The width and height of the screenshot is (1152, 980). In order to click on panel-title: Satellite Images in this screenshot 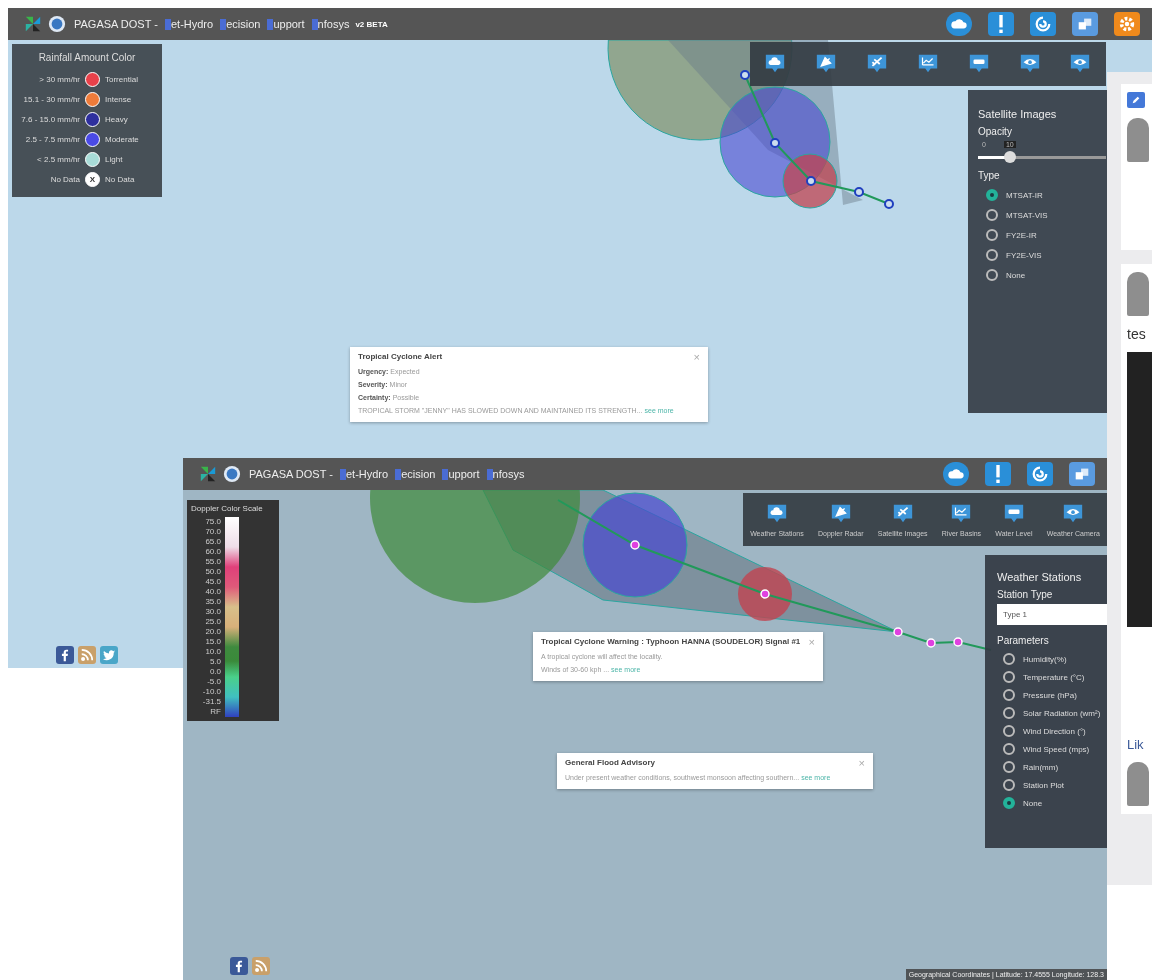, I will do `click(1018, 114)`.